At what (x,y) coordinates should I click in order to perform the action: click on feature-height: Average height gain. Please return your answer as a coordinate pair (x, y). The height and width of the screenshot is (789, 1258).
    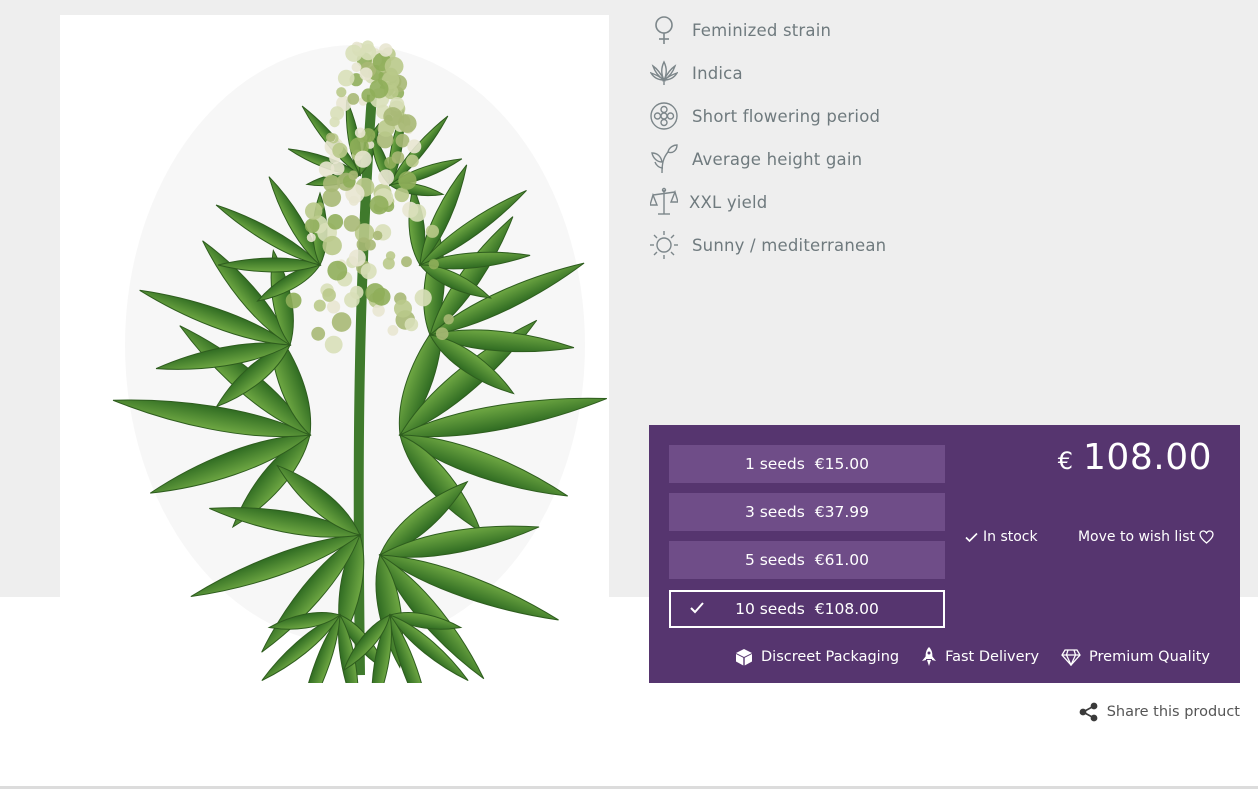
    Looking at the image, I should click on (755, 159).